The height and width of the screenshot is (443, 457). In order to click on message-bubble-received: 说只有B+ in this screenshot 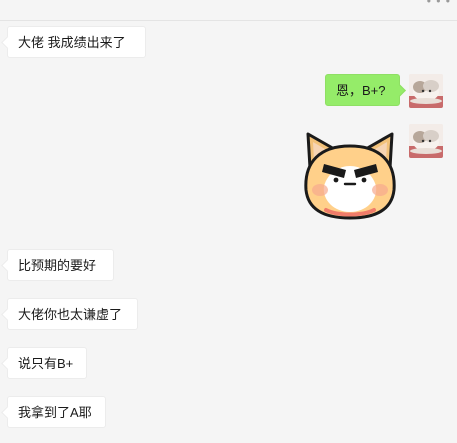, I will do `click(47, 363)`.